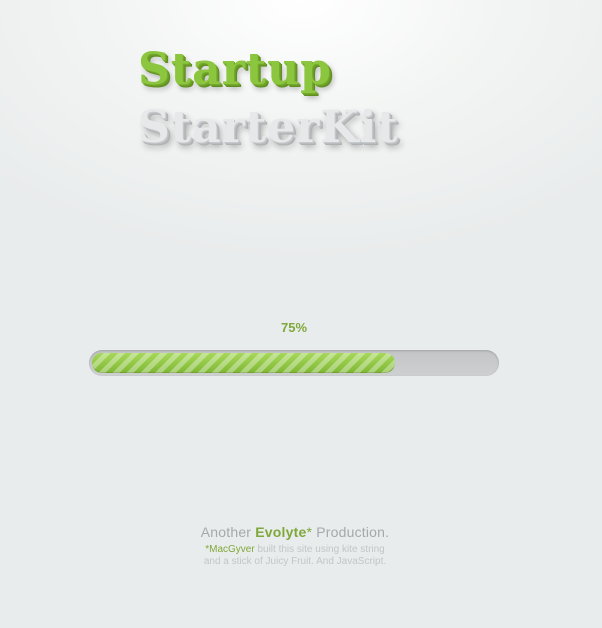 The width and height of the screenshot is (602, 628). Describe the element at coordinates (243, 363) in the screenshot. I see `progress-bar-fill` at that location.